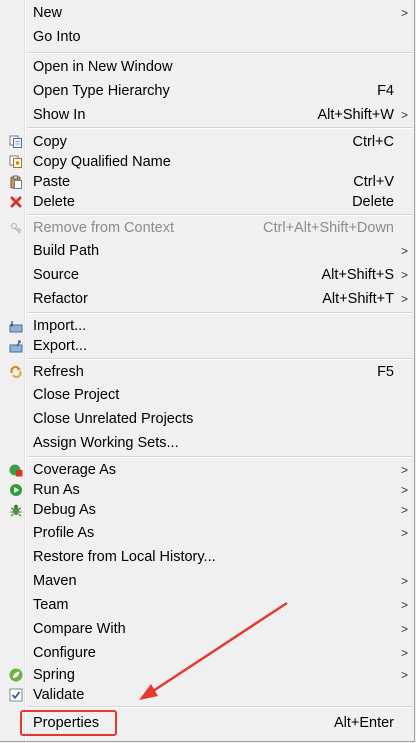 The height and width of the screenshot is (743, 416). I want to click on menu-item-label: Compare With, so click(79, 629).